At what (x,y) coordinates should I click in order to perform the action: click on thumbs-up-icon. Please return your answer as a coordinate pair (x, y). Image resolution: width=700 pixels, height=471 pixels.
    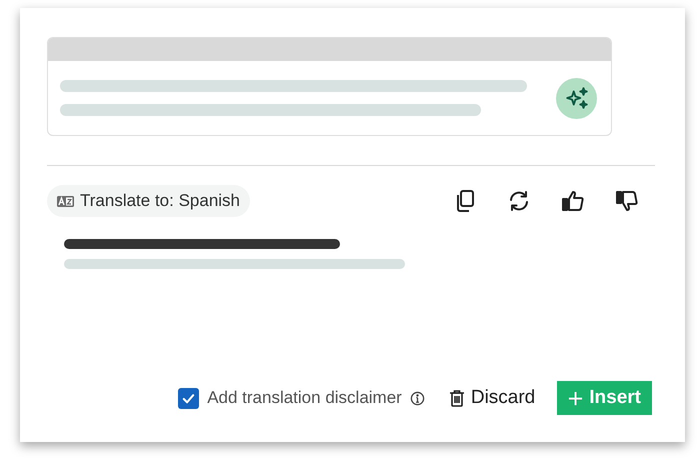
    Looking at the image, I should click on (573, 201).